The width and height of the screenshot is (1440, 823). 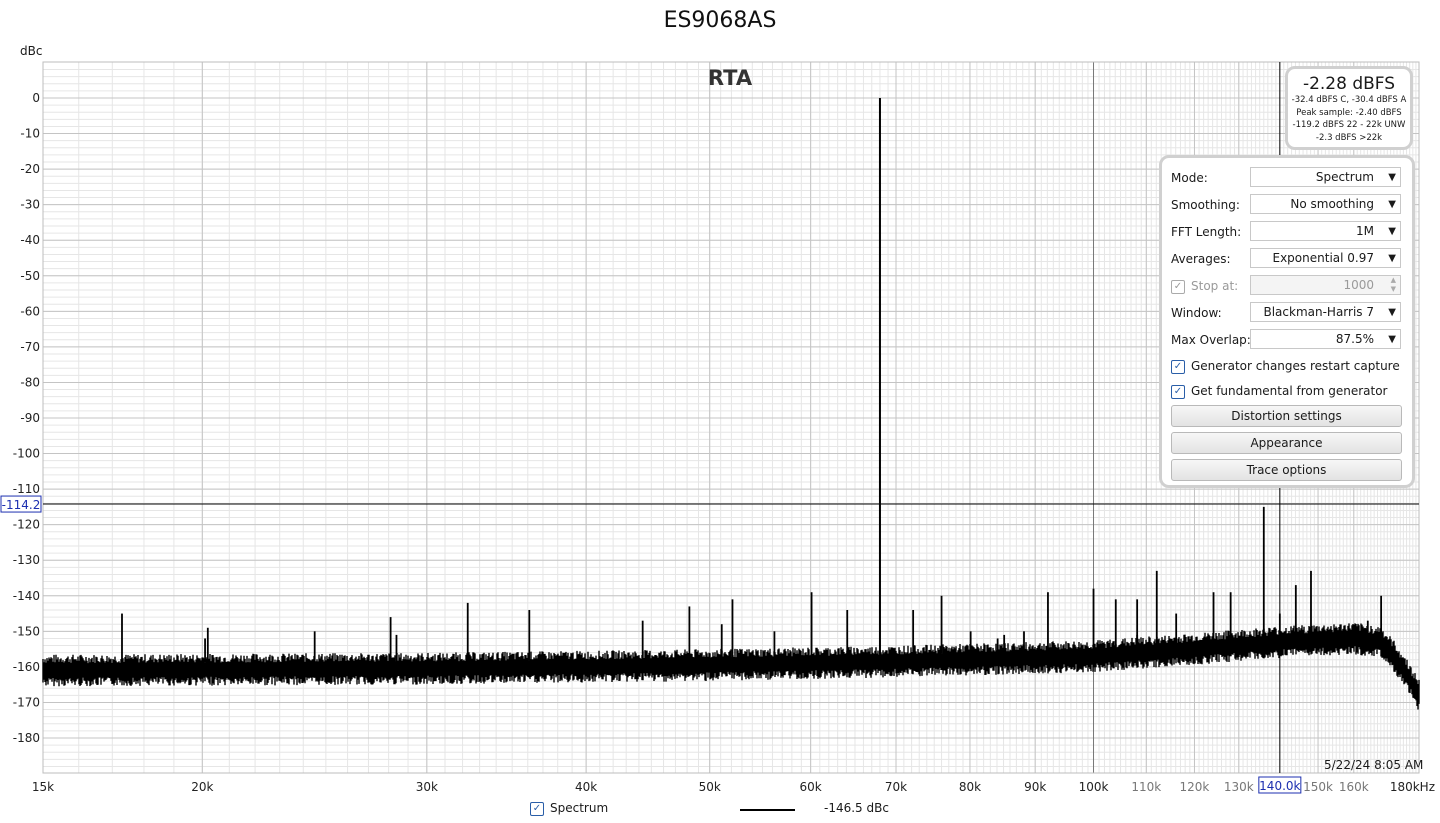 What do you see at coordinates (856, 808) in the screenshot?
I see `legend-cursor-value: -146.5 dBc` at bounding box center [856, 808].